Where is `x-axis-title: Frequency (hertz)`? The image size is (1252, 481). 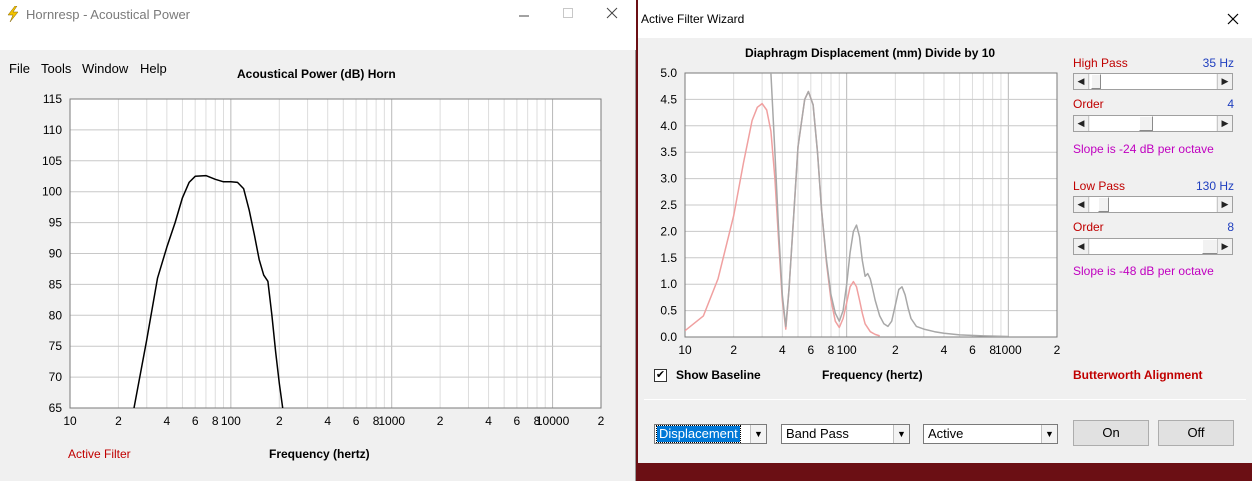 x-axis-title: Frequency (hertz) is located at coordinates (319, 454).